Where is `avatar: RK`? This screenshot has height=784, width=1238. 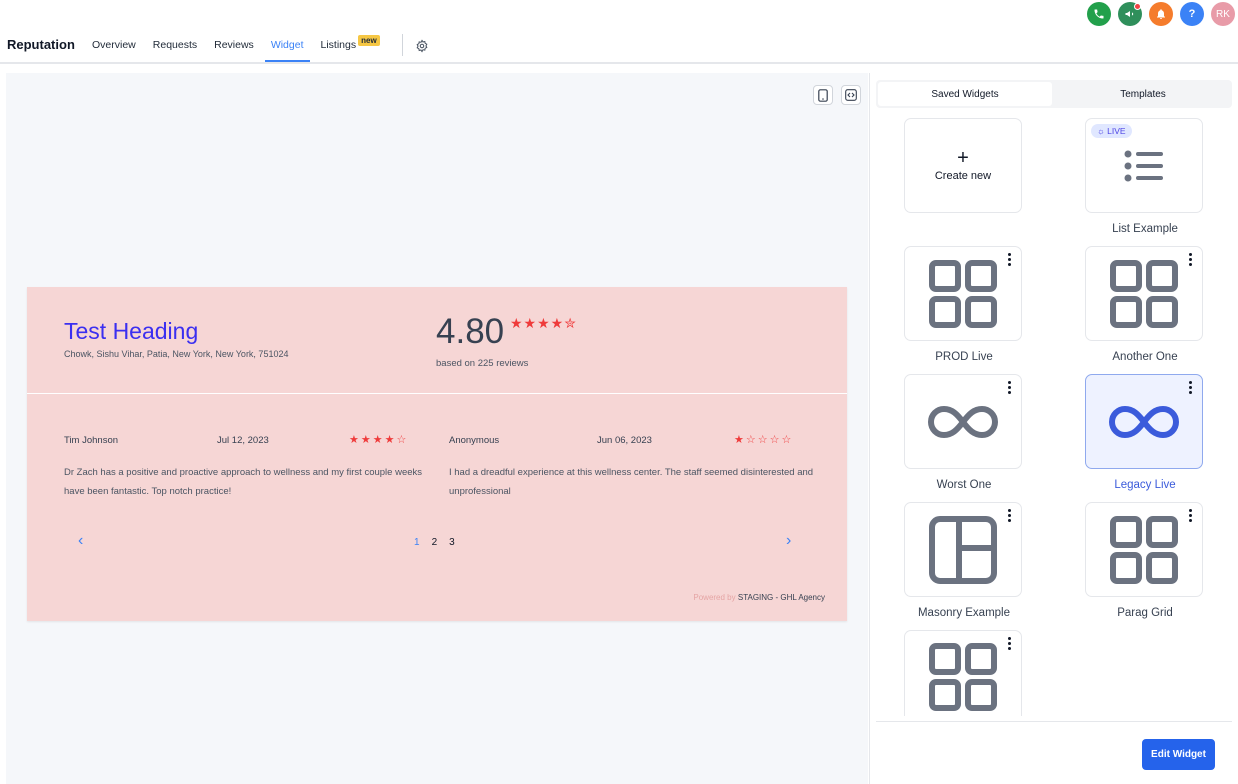
avatar: RK is located at coordinates (1223, 14).